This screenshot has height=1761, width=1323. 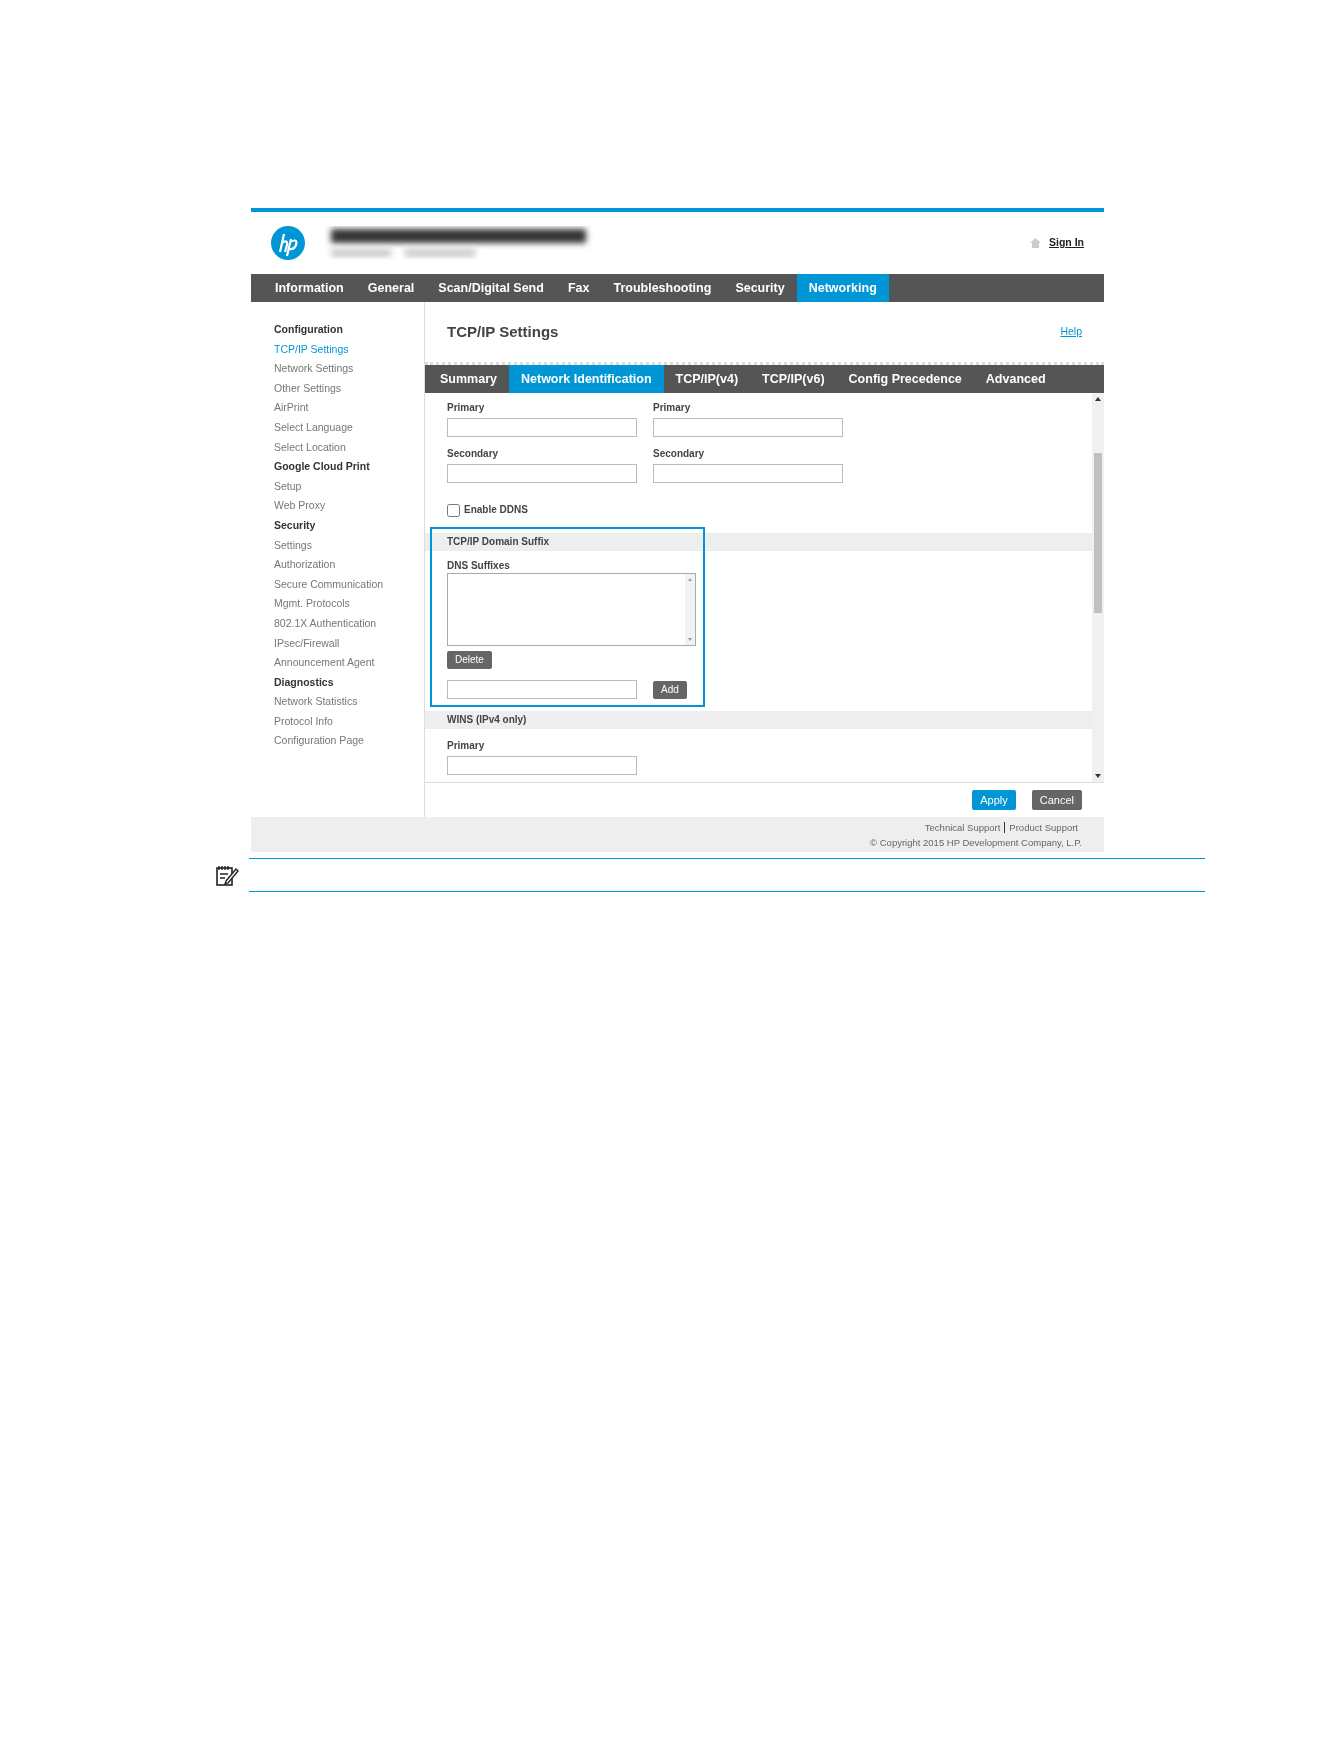 I want to click on nav-tab: General, so click(x=391, y=288).